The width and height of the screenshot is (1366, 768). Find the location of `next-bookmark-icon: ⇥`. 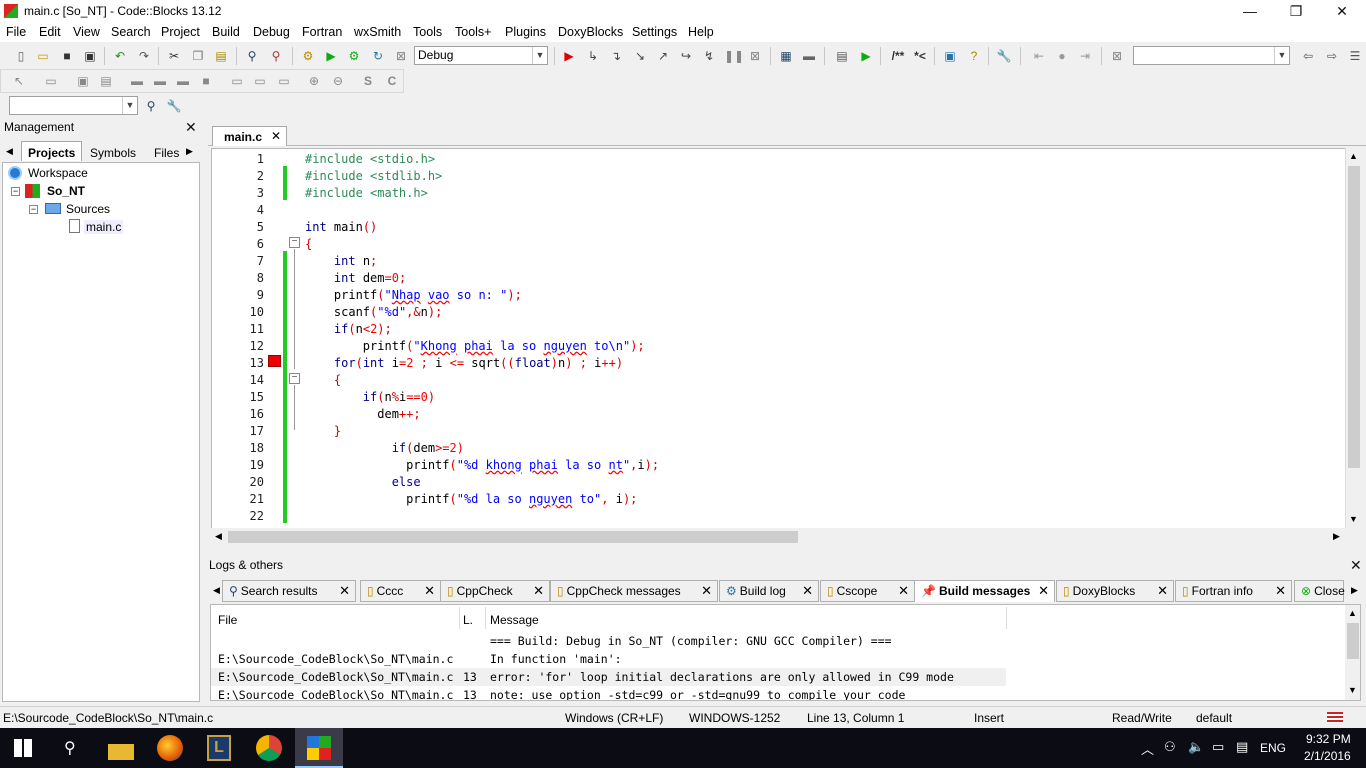

next-bookmark-icon: ⇥ is located at coordinates (1085, 56).